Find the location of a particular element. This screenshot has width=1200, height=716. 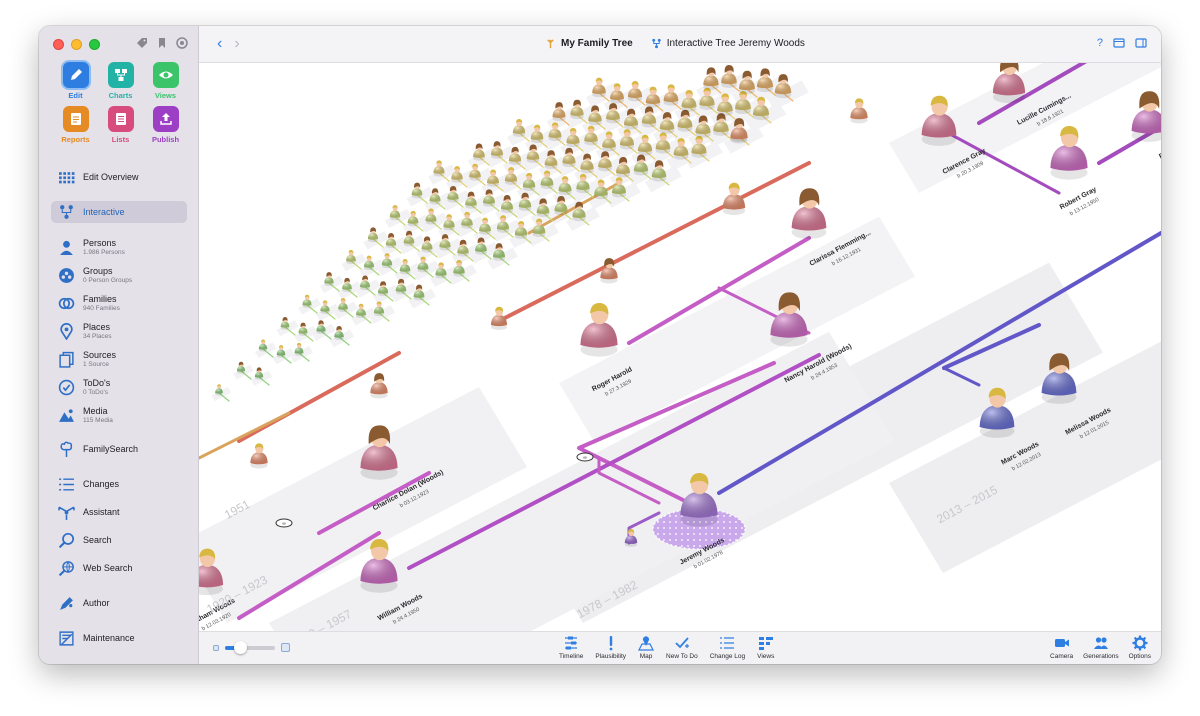

sidebar-item-edit-overview: Edit Overview is located at coordinates (119, 177).